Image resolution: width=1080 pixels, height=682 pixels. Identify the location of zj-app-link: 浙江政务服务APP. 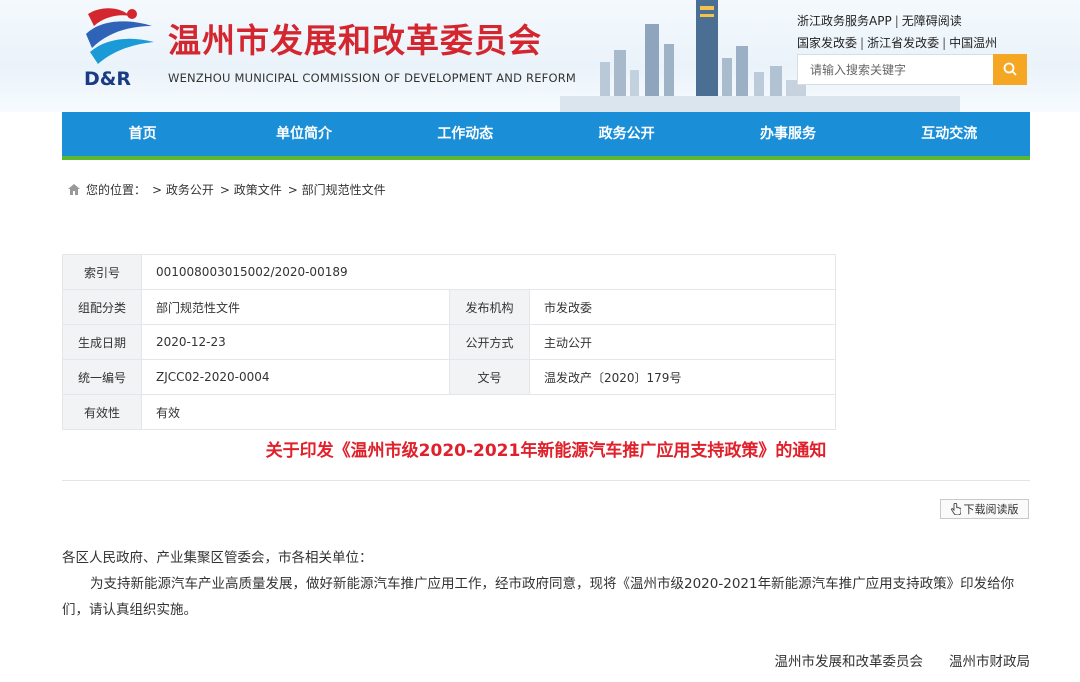
(844, 21).